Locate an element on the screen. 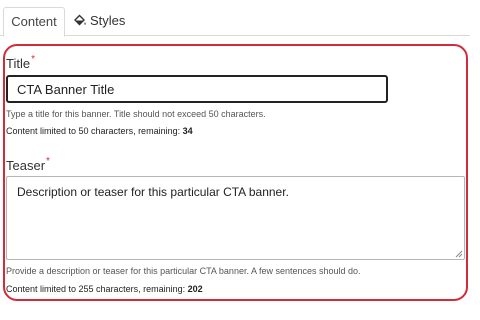 This screenshot has height=320, width=480. tab-content: Content is located at coordinates (34, 22).